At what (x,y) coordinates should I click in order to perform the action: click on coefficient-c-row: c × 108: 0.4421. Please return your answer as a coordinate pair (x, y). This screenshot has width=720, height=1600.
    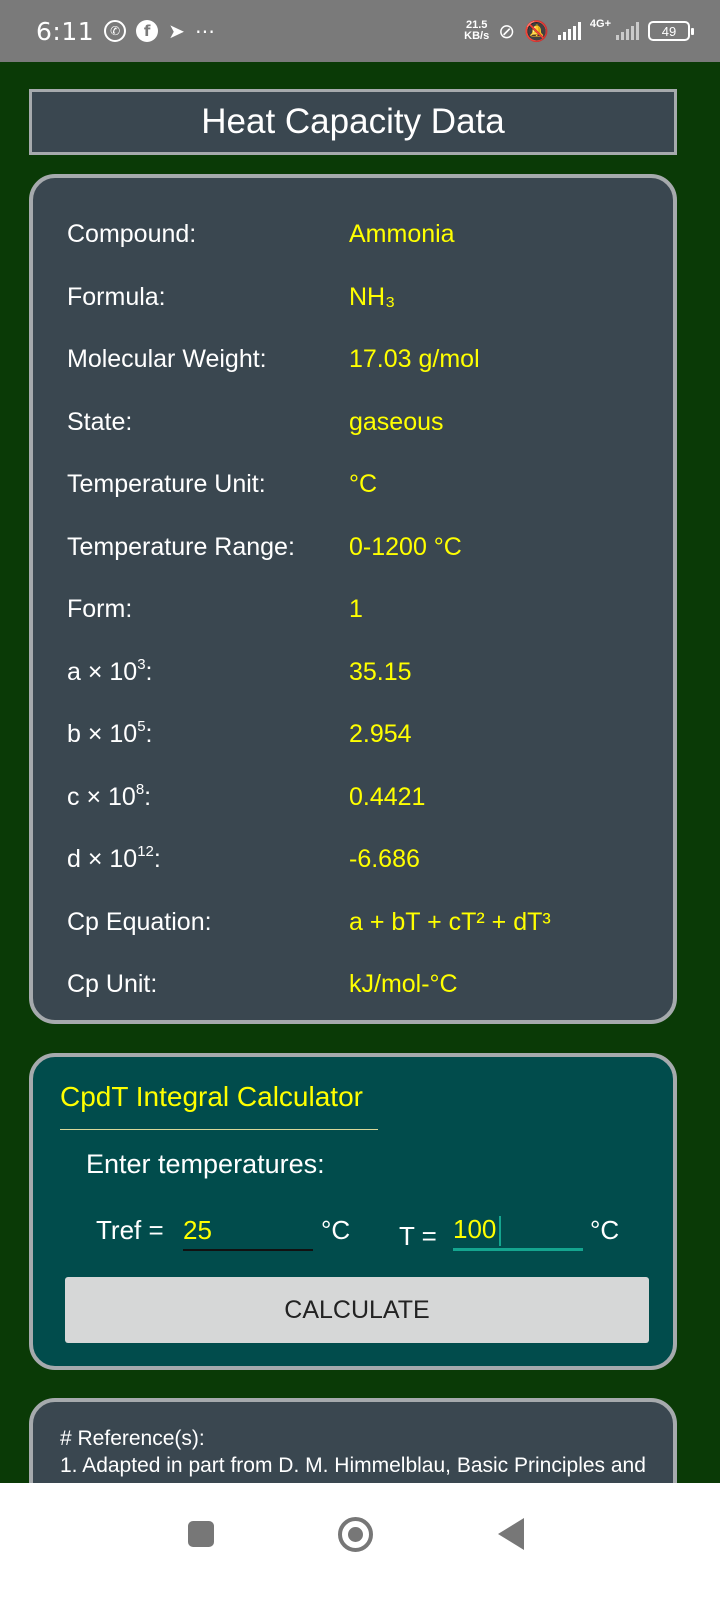
    Looking at the image, I should click on (360, 797).